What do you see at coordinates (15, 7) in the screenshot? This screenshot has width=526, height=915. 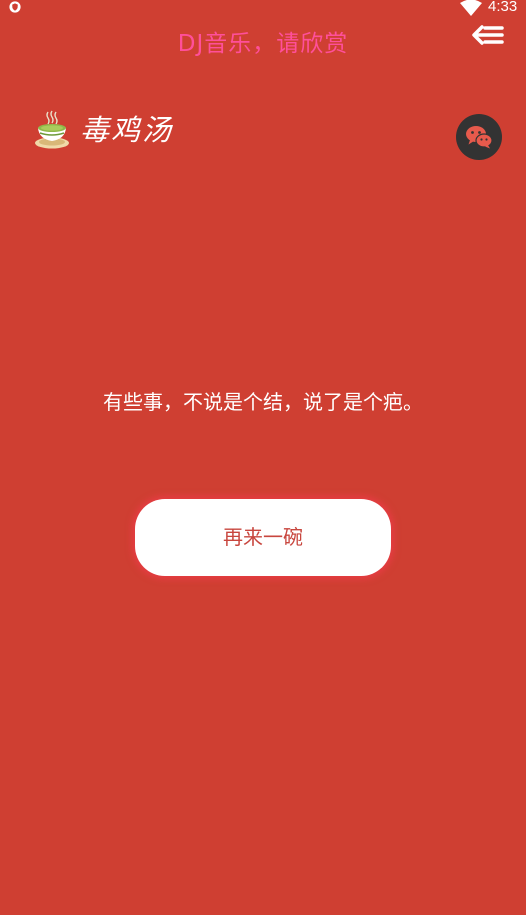 I see `shield-icon` at bounding box center [15, 7].